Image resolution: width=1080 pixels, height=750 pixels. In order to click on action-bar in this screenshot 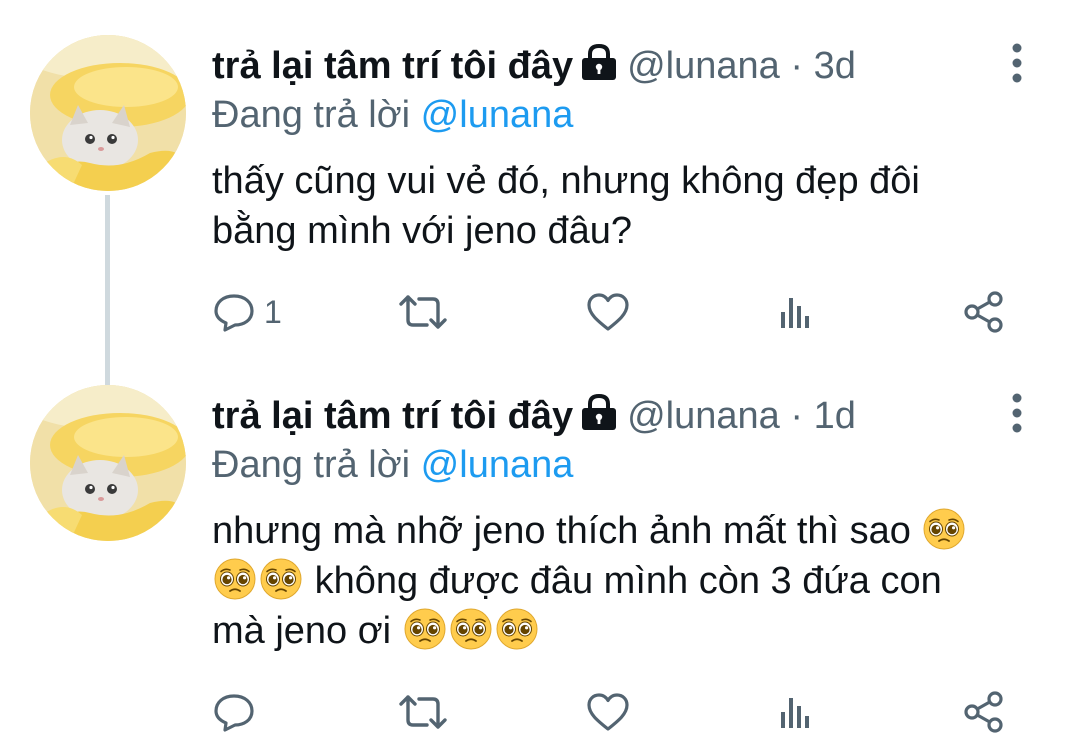, I will do `click(622, 712)`.